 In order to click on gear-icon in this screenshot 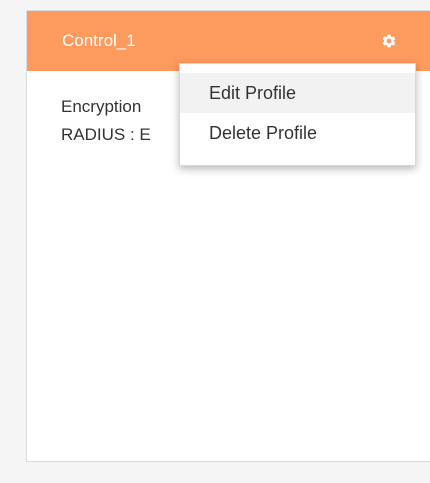, I will do `click(389, 41)`.